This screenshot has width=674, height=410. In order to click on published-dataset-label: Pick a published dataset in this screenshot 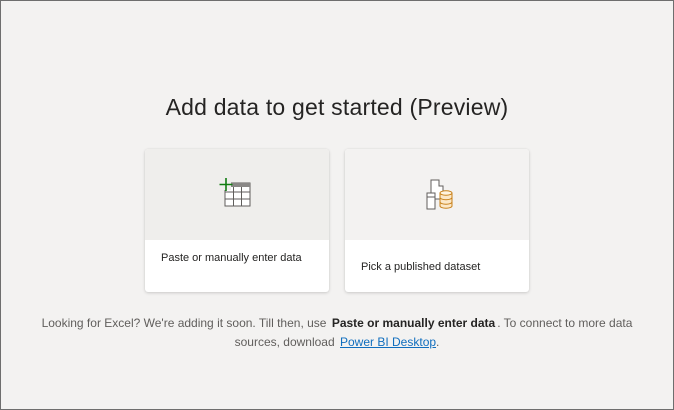, I will do `click(421, 267)`.